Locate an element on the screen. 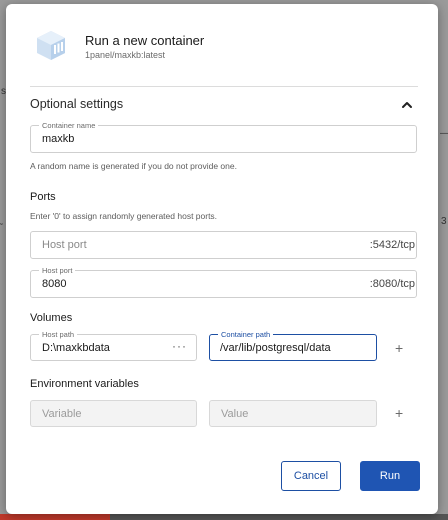 The height and width of the screenshot is (520, 448). ports-title: Ports is located at coordinates (43, 197).